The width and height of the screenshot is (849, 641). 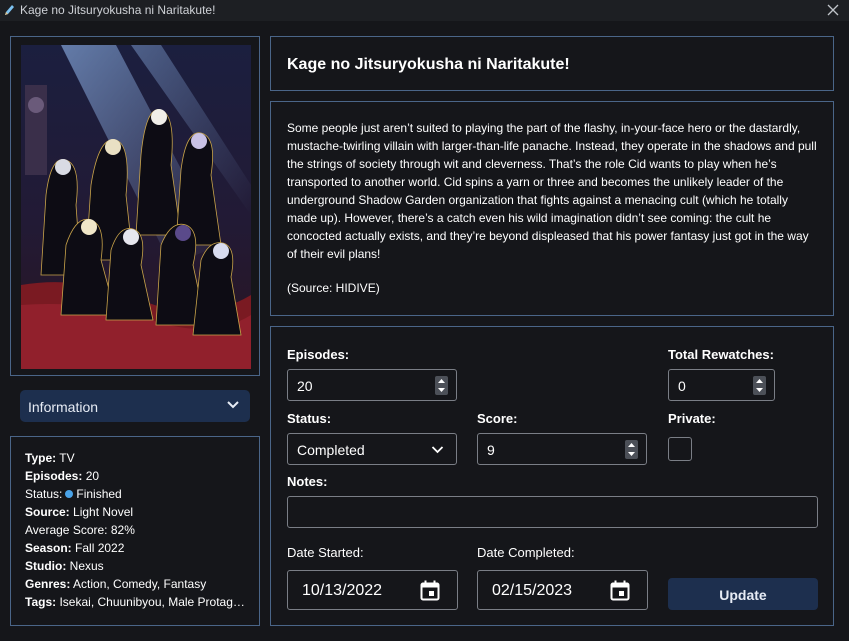 What do you see at coordinates (333, 288) in the screenshot?
I see `synopsis-source: (Source: HIDIVE)` at bounding box center [333, 288].